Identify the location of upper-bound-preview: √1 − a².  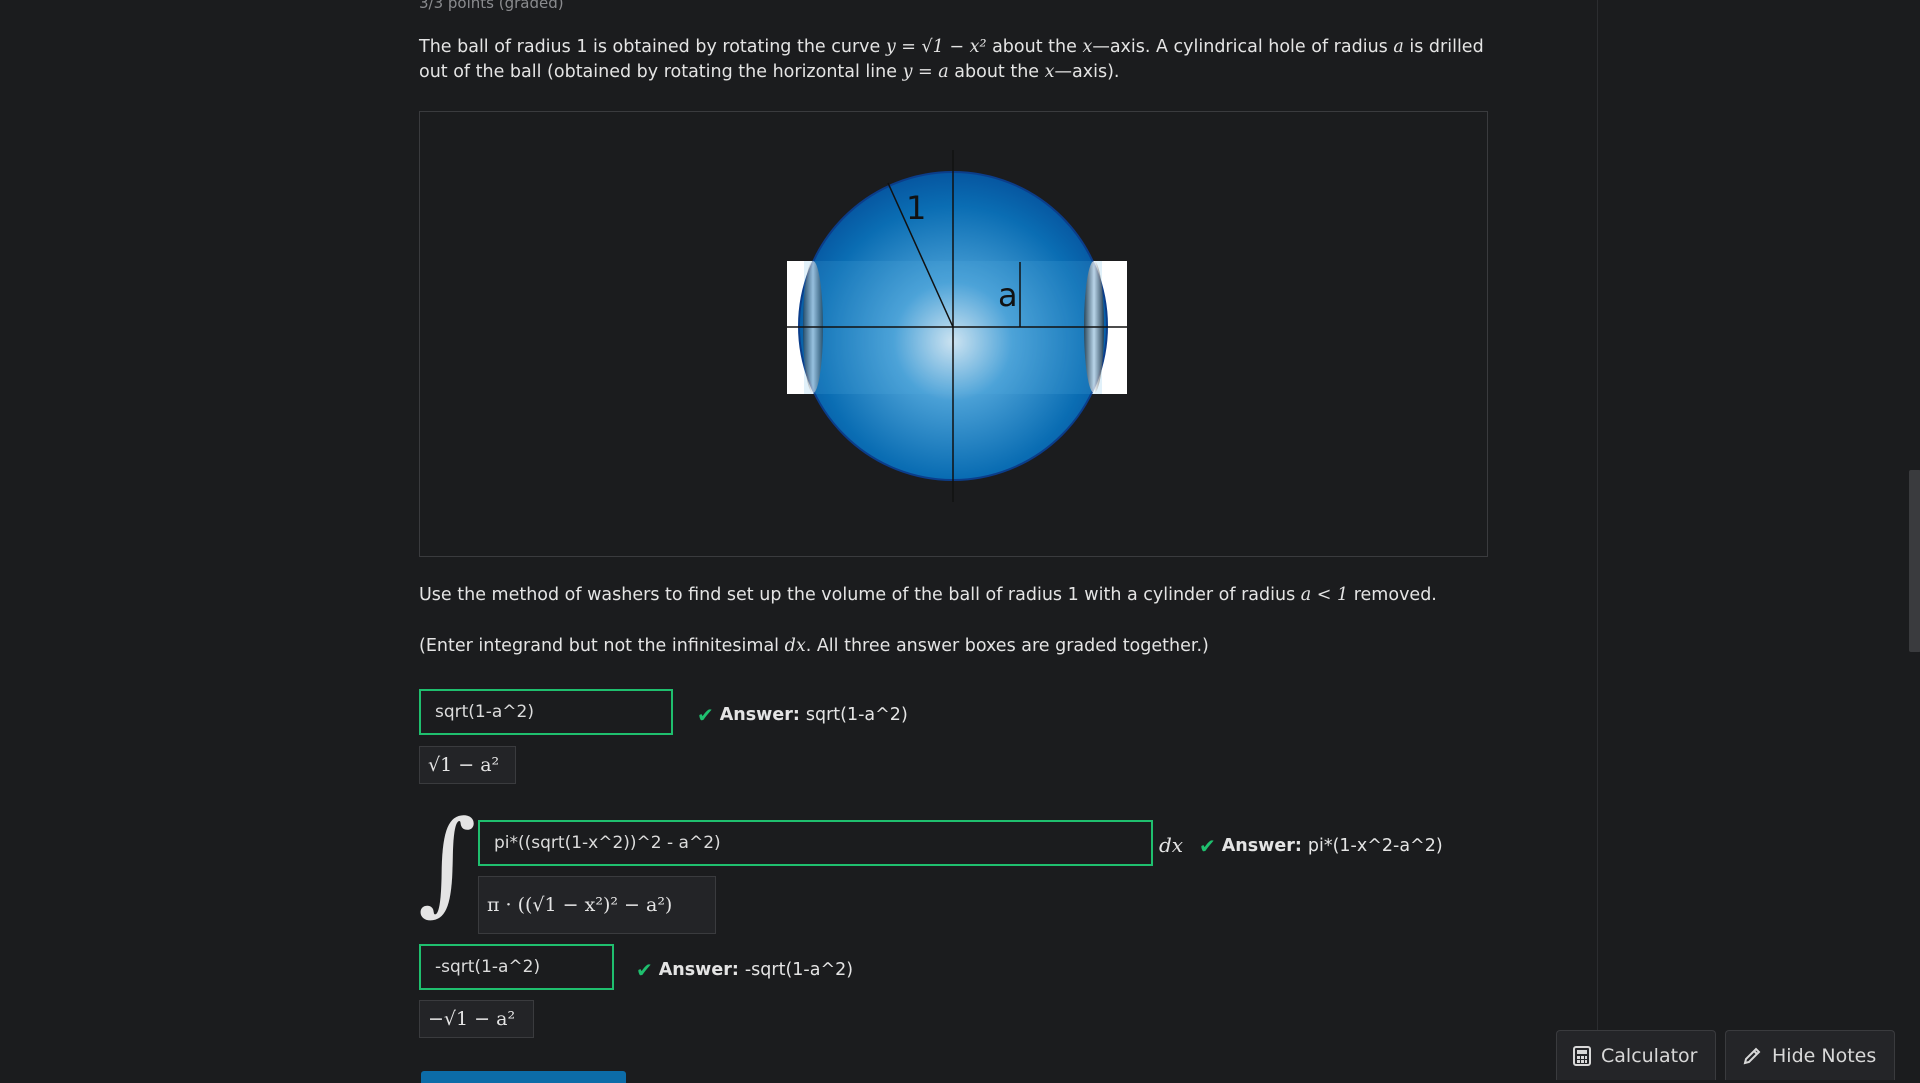
(467, 765).